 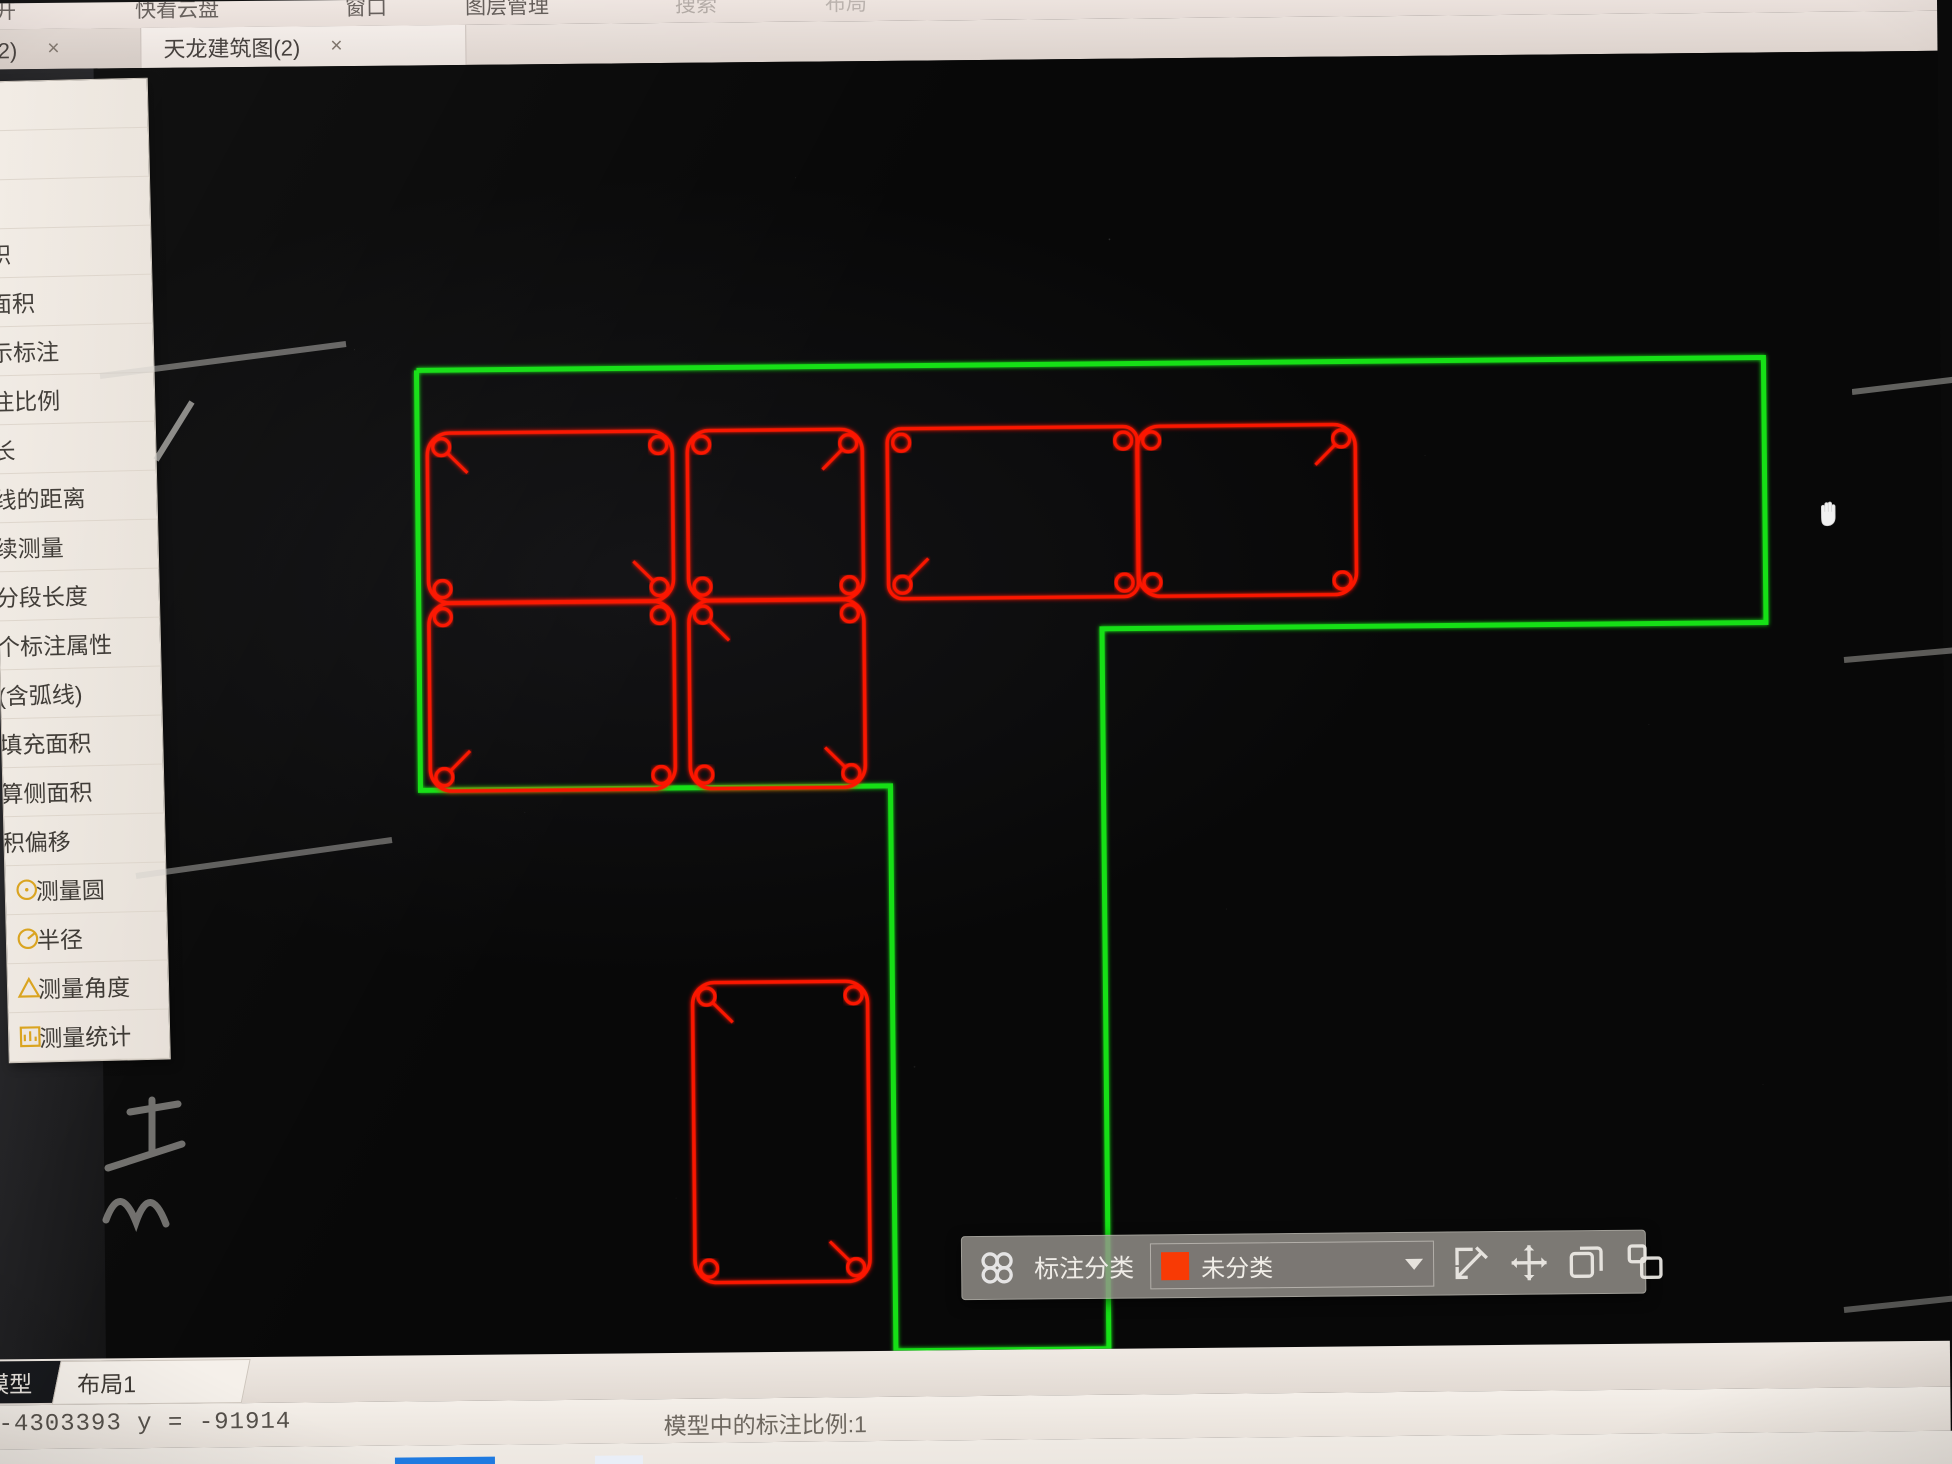 What do you see at coordinates (997, 1268) in the screenshot?
I see `category-grid-icon` at bounding box center [997, 1268].